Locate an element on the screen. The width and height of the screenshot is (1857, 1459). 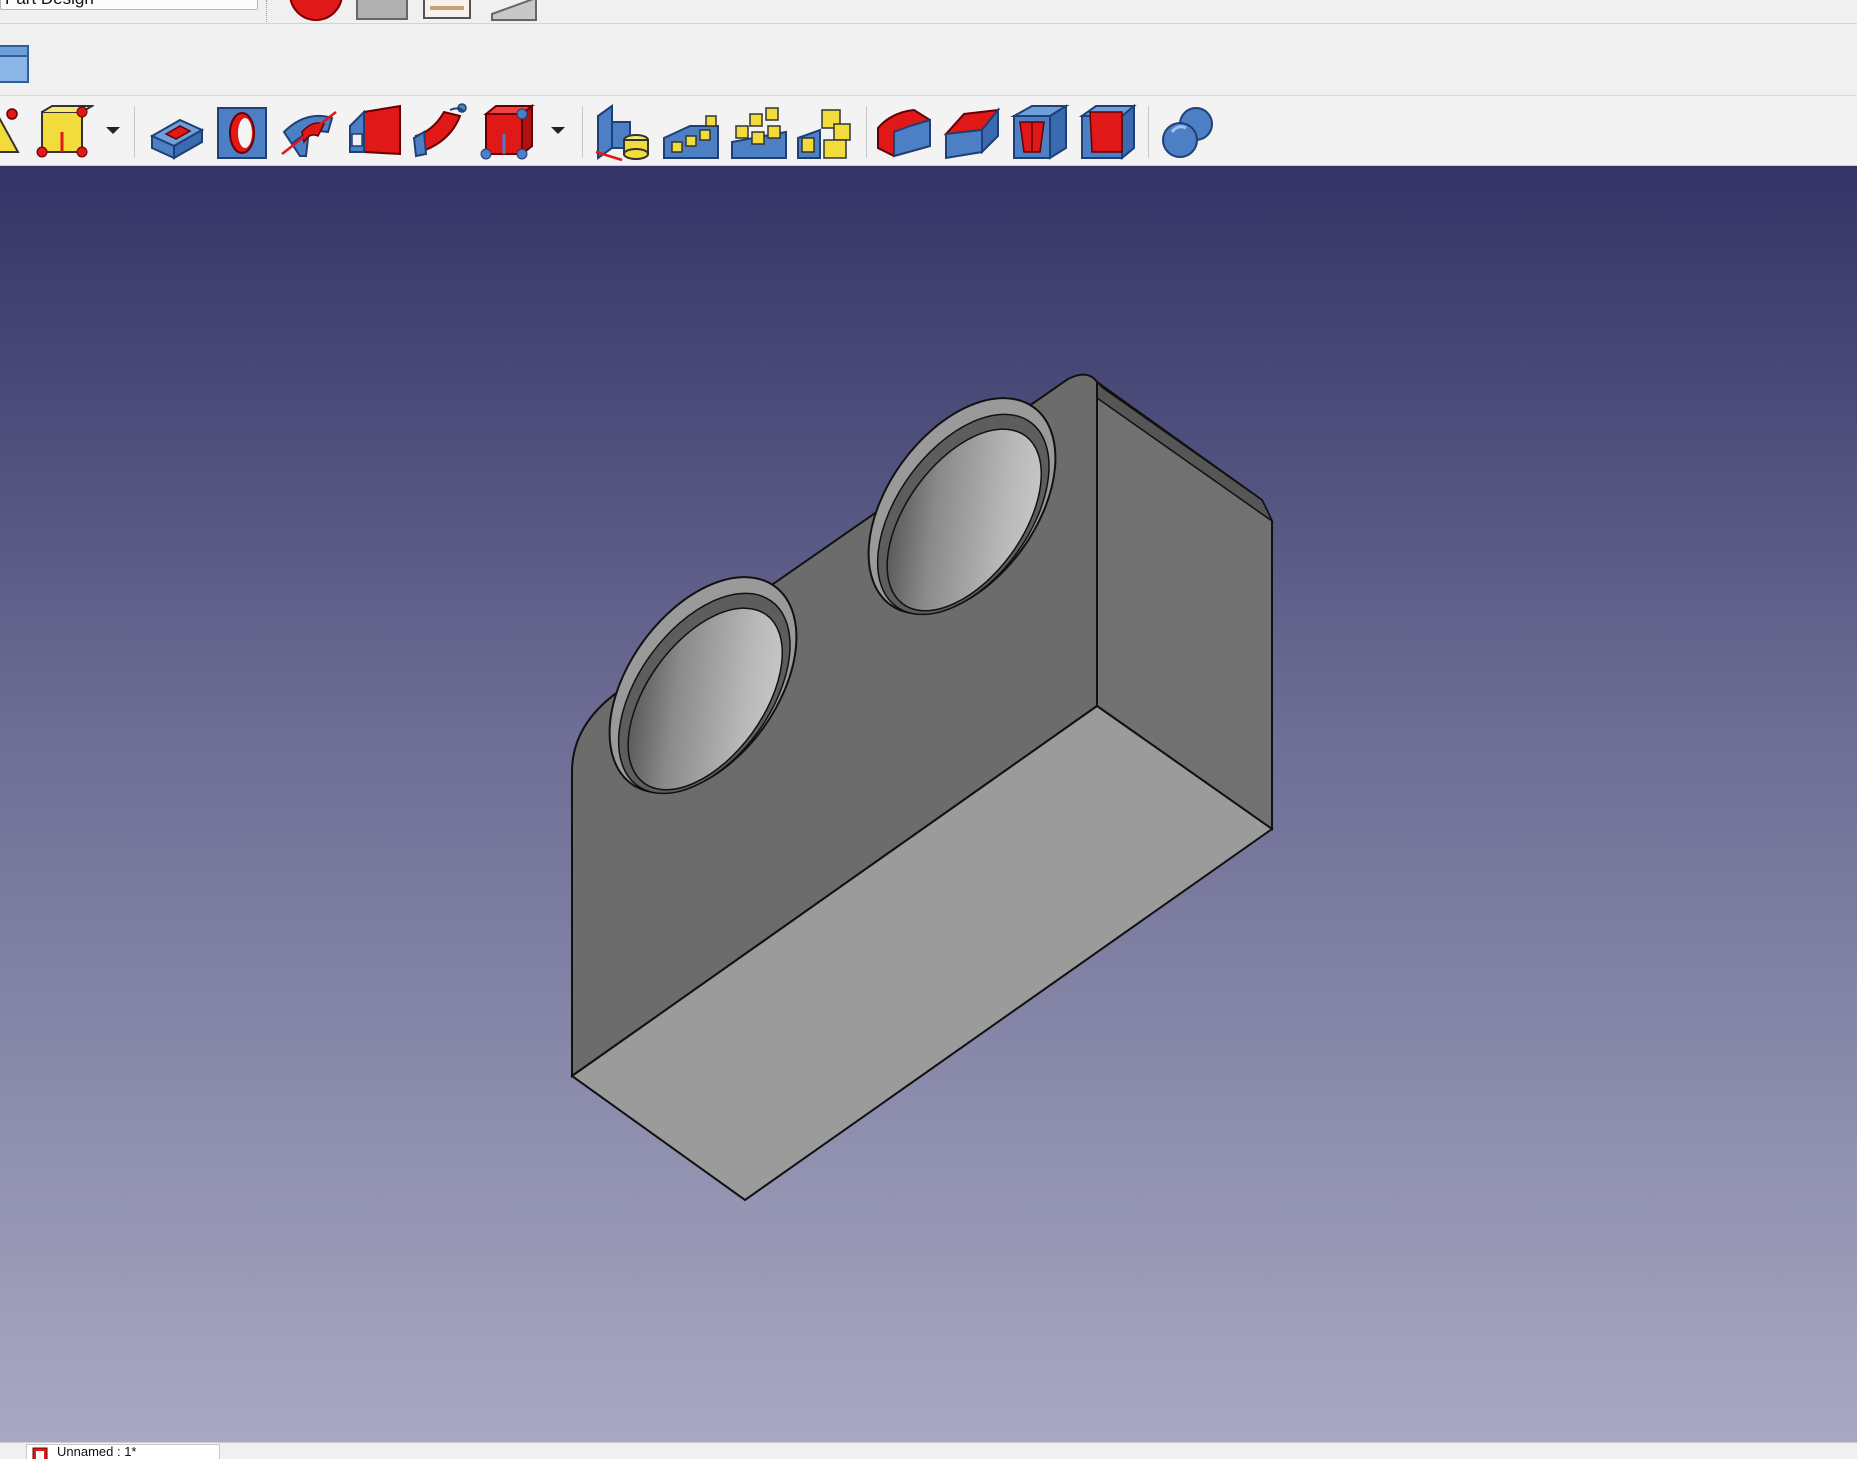
file-toolbar is located at coordinates (928, 60).